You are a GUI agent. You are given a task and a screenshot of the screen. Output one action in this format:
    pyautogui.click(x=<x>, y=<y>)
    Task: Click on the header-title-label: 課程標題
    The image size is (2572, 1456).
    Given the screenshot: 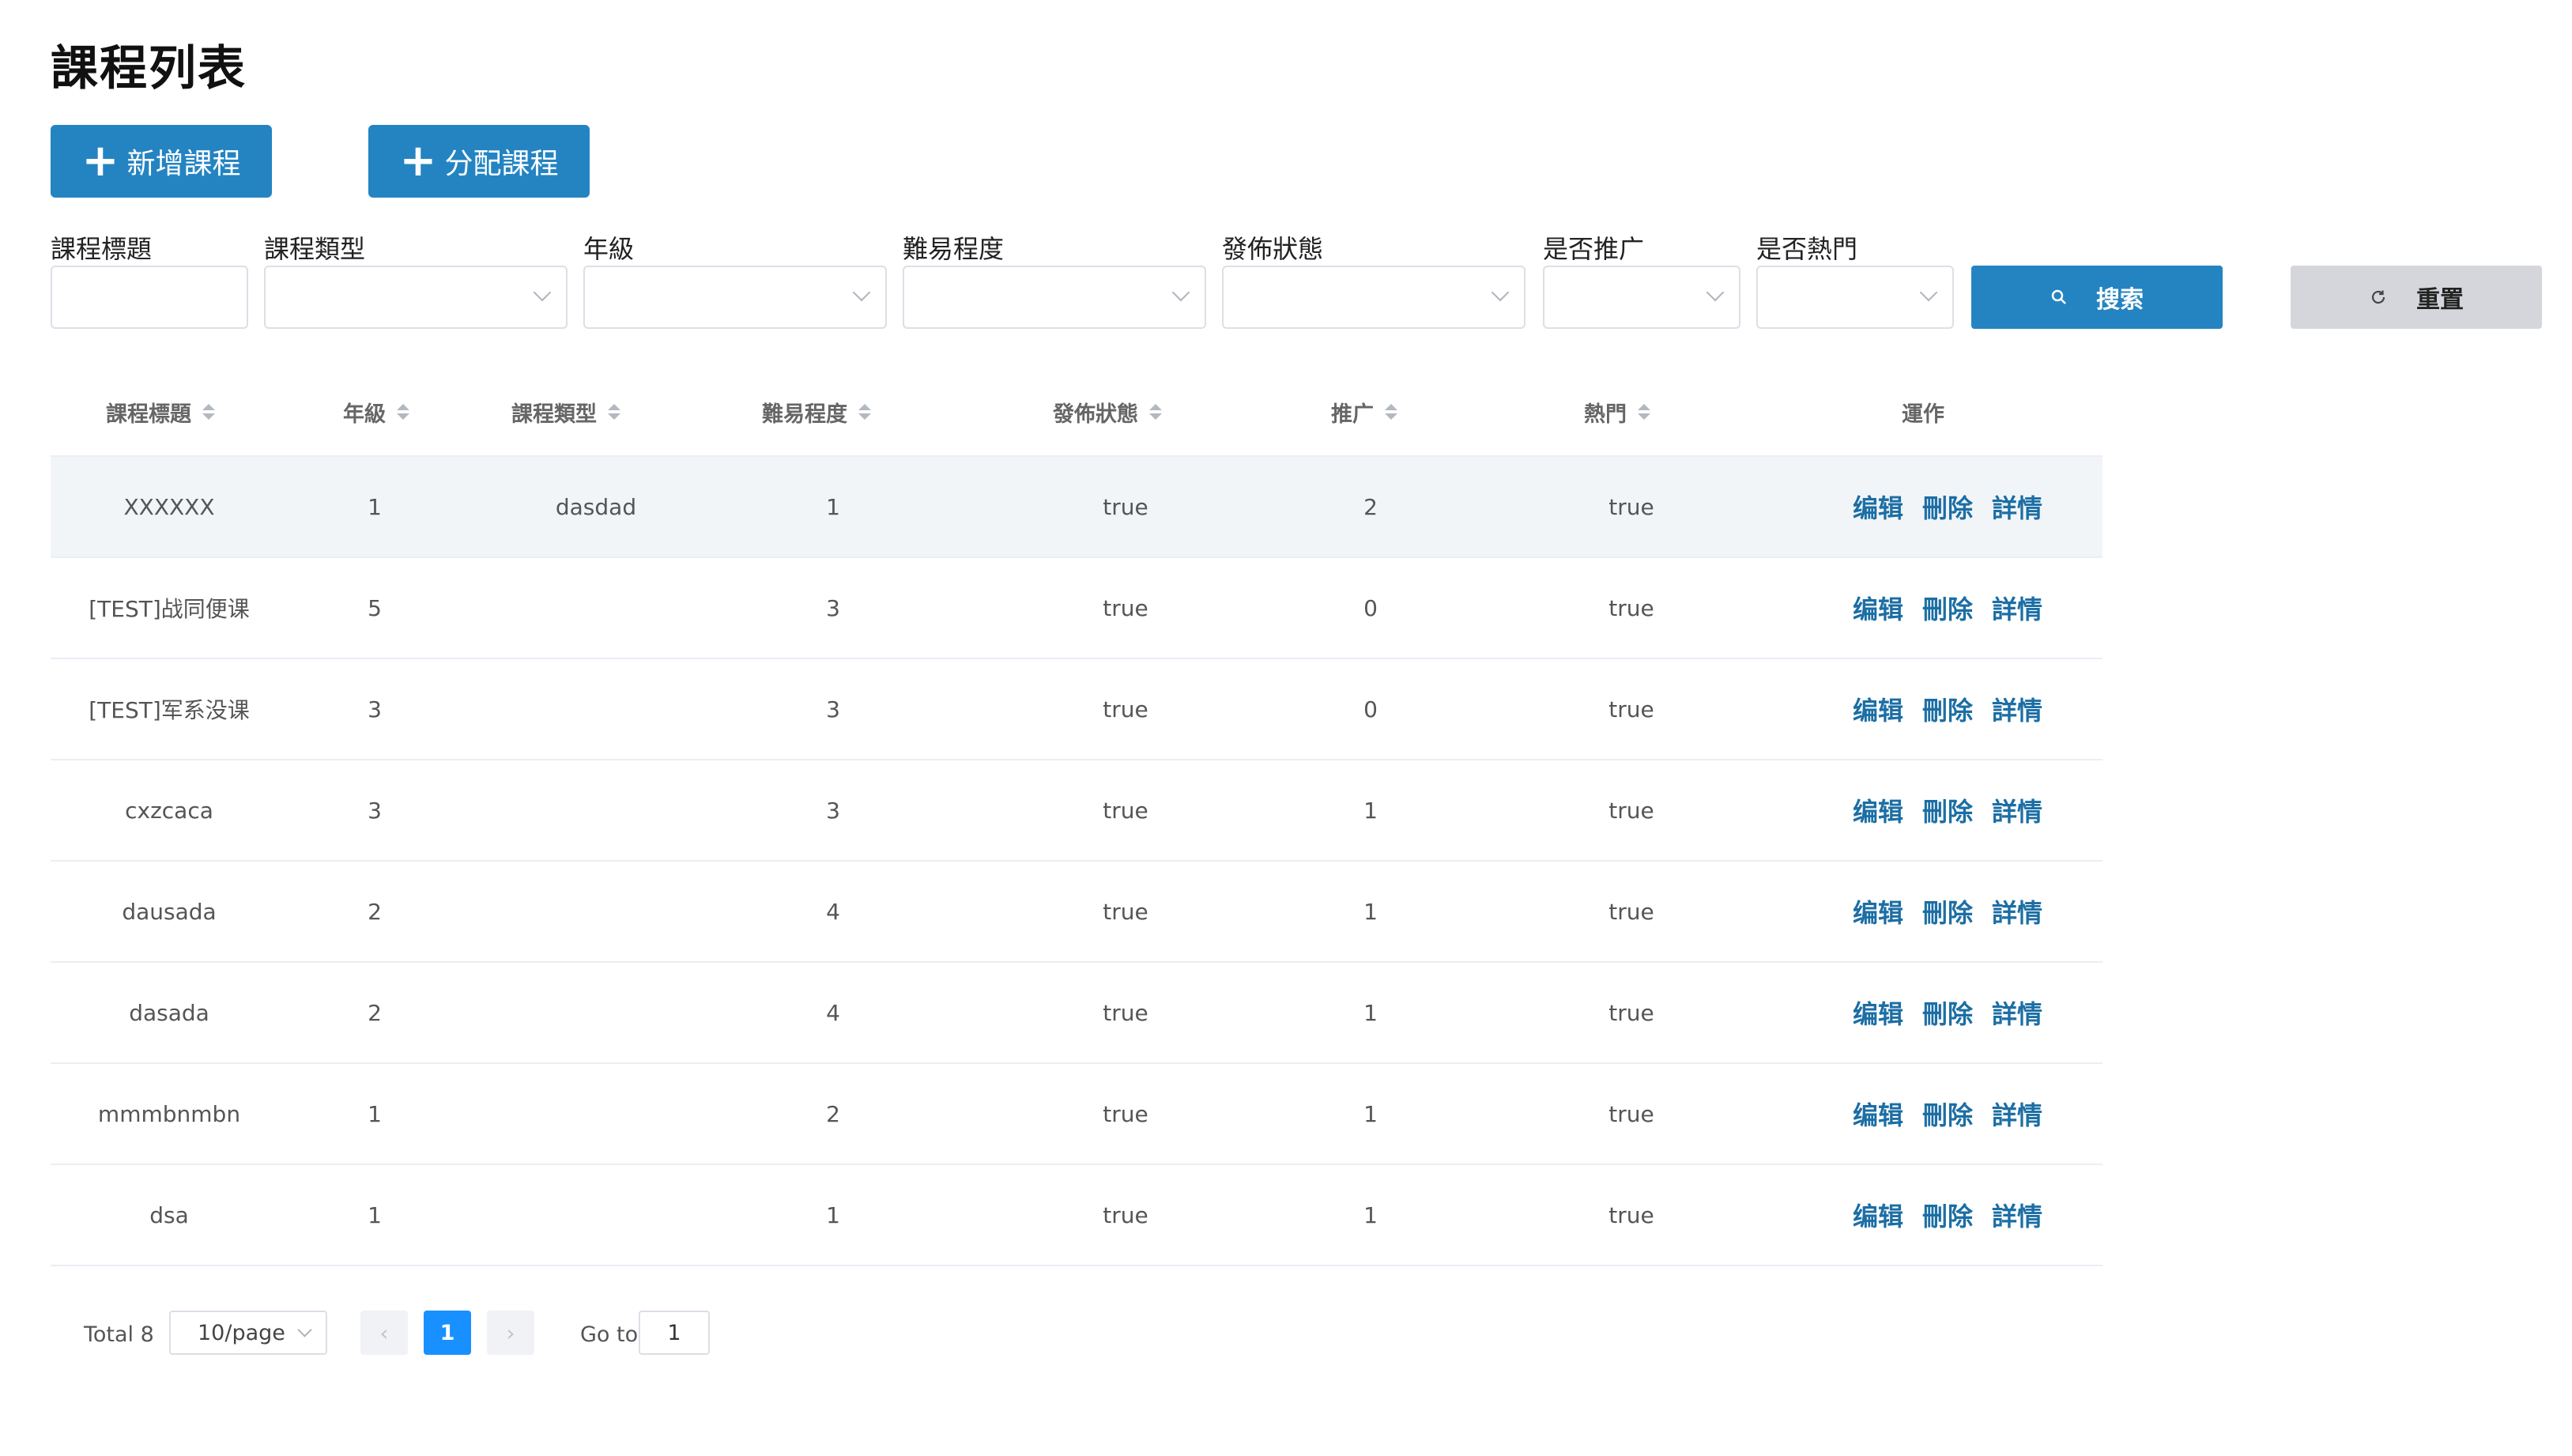 What is the action you would take?
    pyautogui.click(x=148, y=414)
    